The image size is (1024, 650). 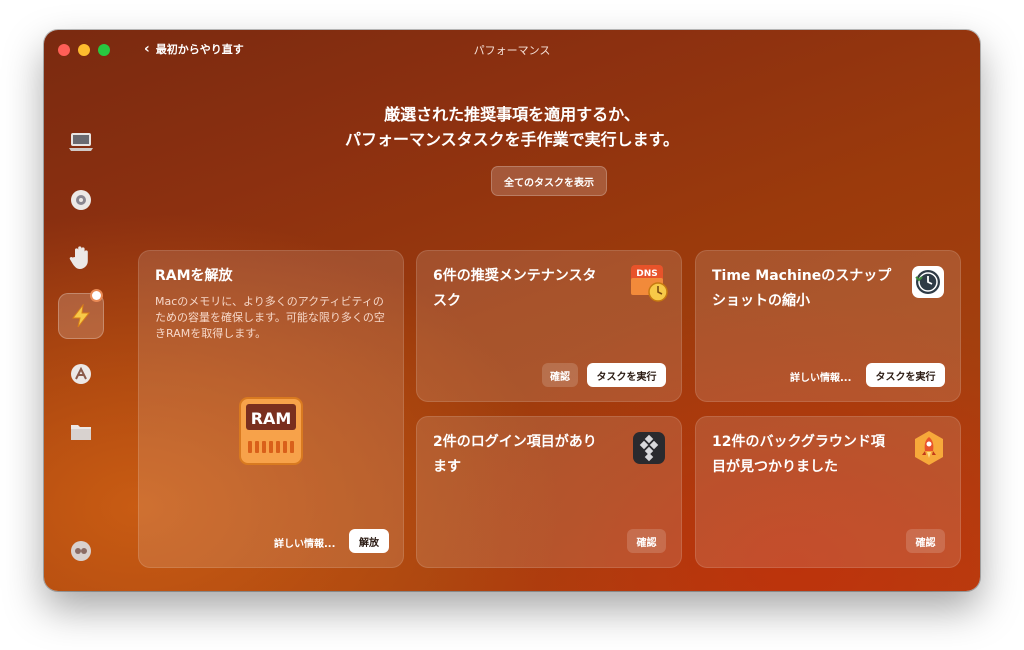 I want to click on assistant-button, so click(x=81, y=551).